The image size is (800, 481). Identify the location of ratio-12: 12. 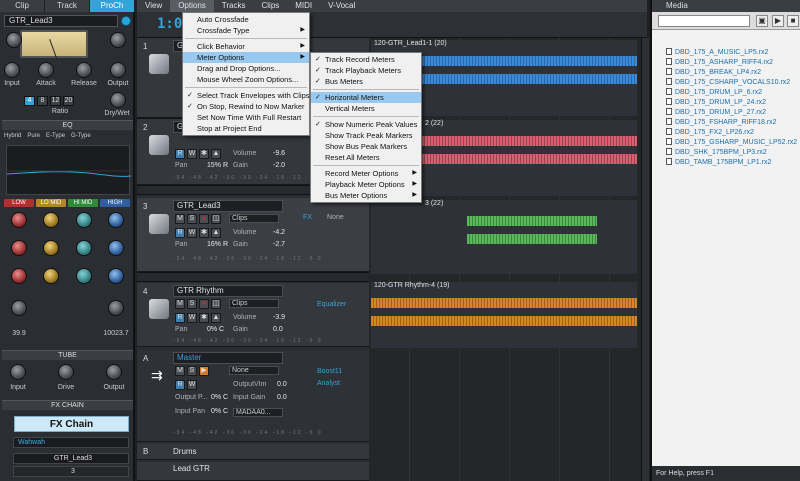
(55, 101).